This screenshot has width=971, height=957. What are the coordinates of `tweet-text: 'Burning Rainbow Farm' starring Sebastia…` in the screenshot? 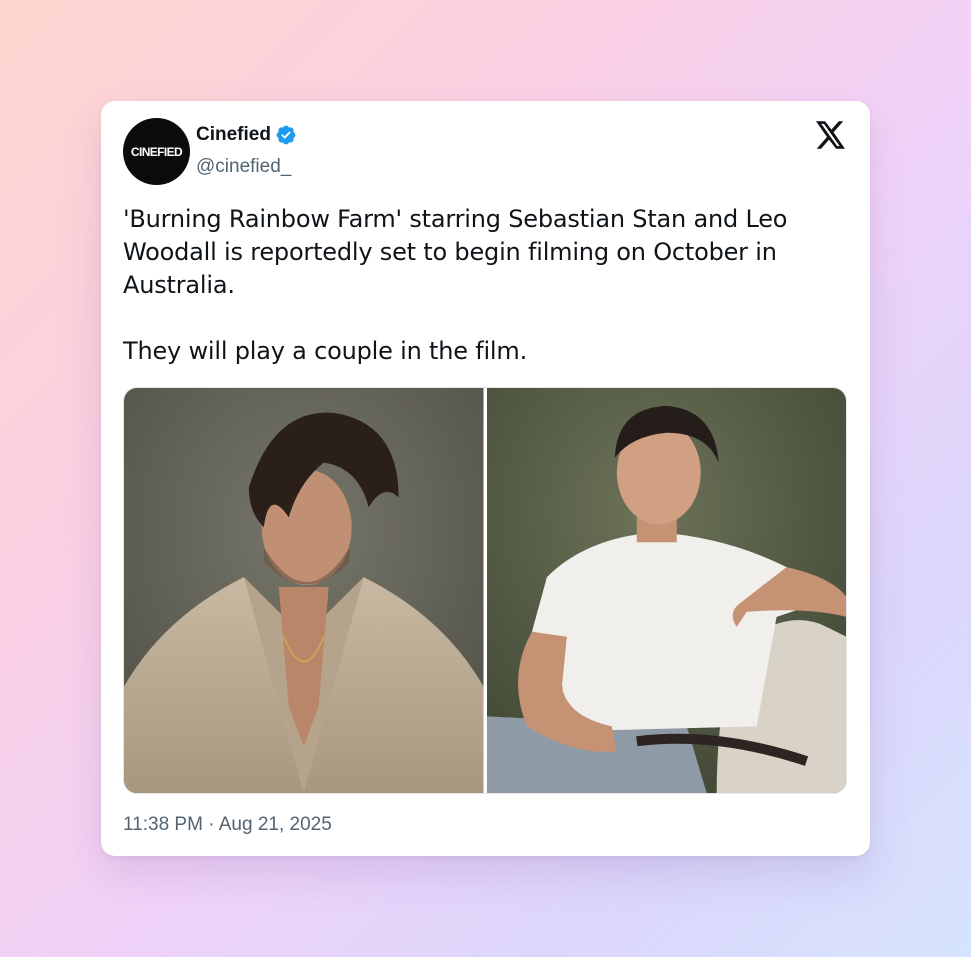 It's located at (455, 285).